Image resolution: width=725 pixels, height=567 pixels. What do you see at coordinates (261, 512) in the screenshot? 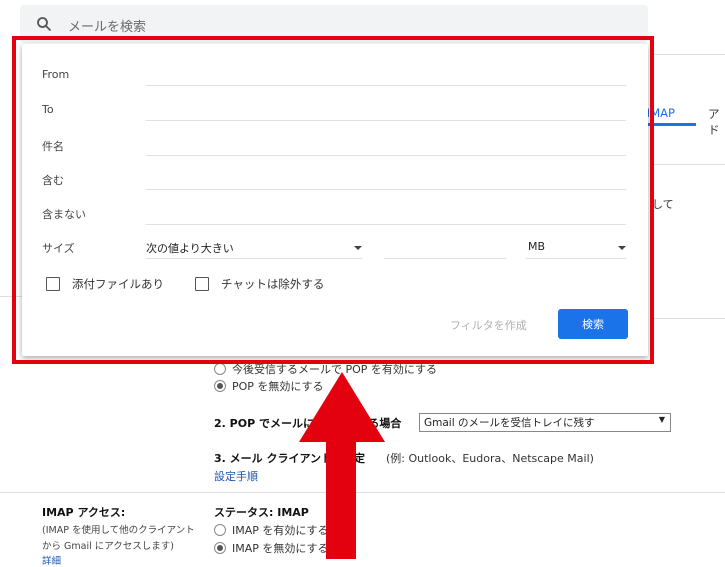
I see `imap-status-label: ステータス: IMAP` at bounding box center [261, 512].